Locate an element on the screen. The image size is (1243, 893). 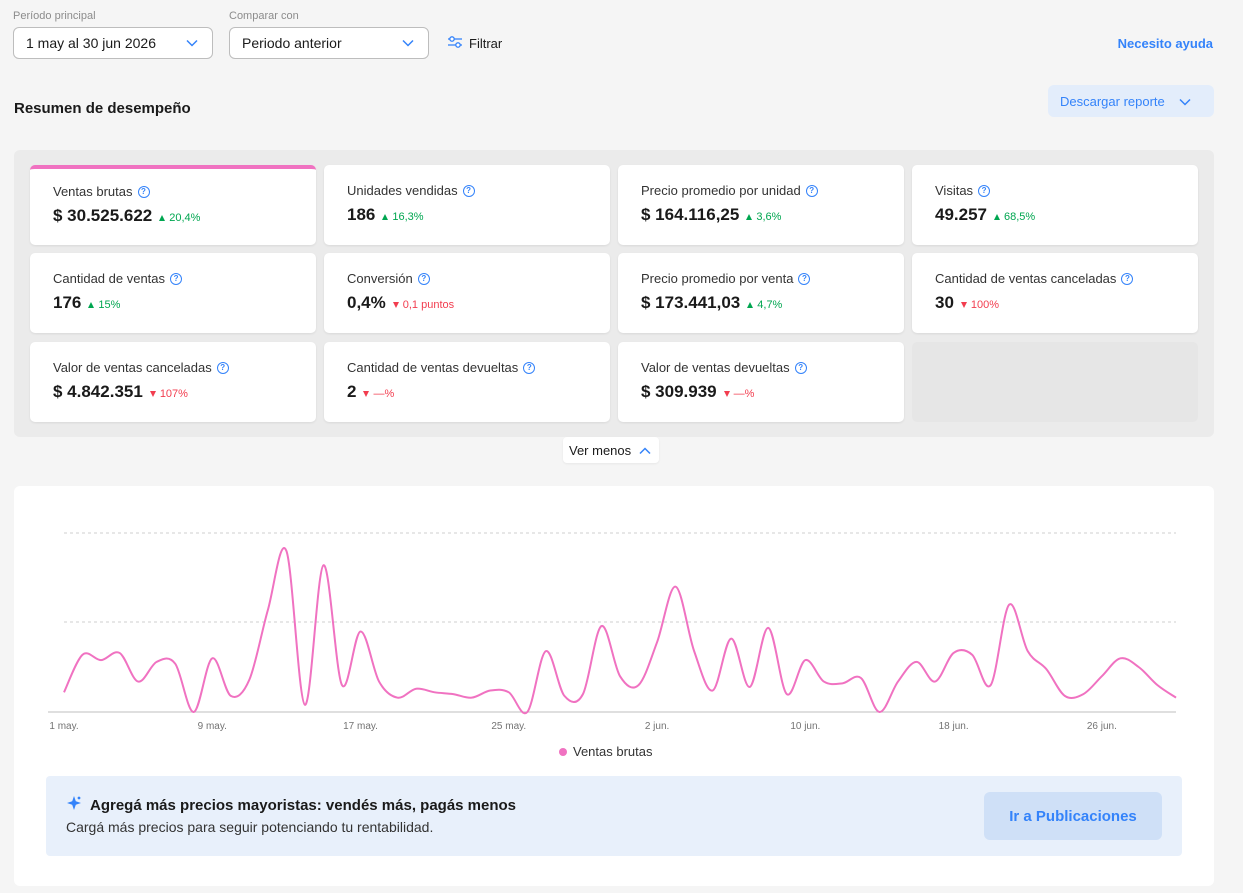
chart-legend: Ventas brutas is located at coordinates (606, 751).